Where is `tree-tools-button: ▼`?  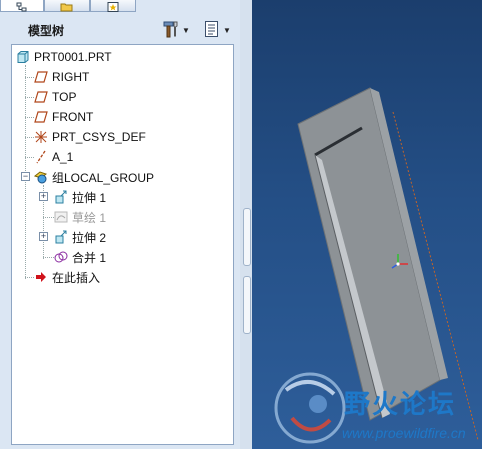
tree-tools-button: ▼ is located at coordinates (176, 30).